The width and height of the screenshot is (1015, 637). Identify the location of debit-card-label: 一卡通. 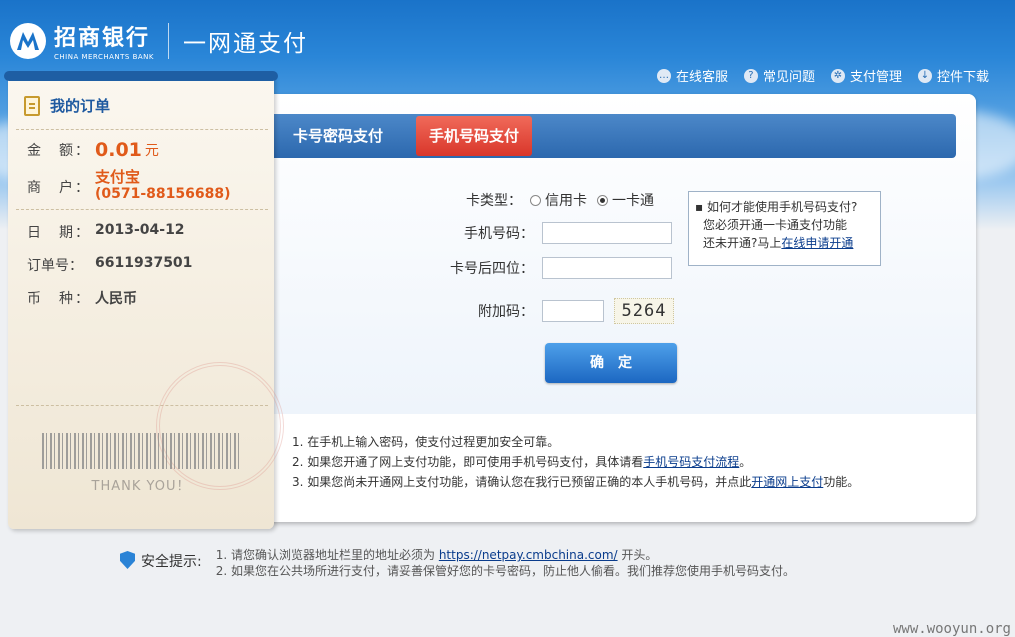
(633, 201).